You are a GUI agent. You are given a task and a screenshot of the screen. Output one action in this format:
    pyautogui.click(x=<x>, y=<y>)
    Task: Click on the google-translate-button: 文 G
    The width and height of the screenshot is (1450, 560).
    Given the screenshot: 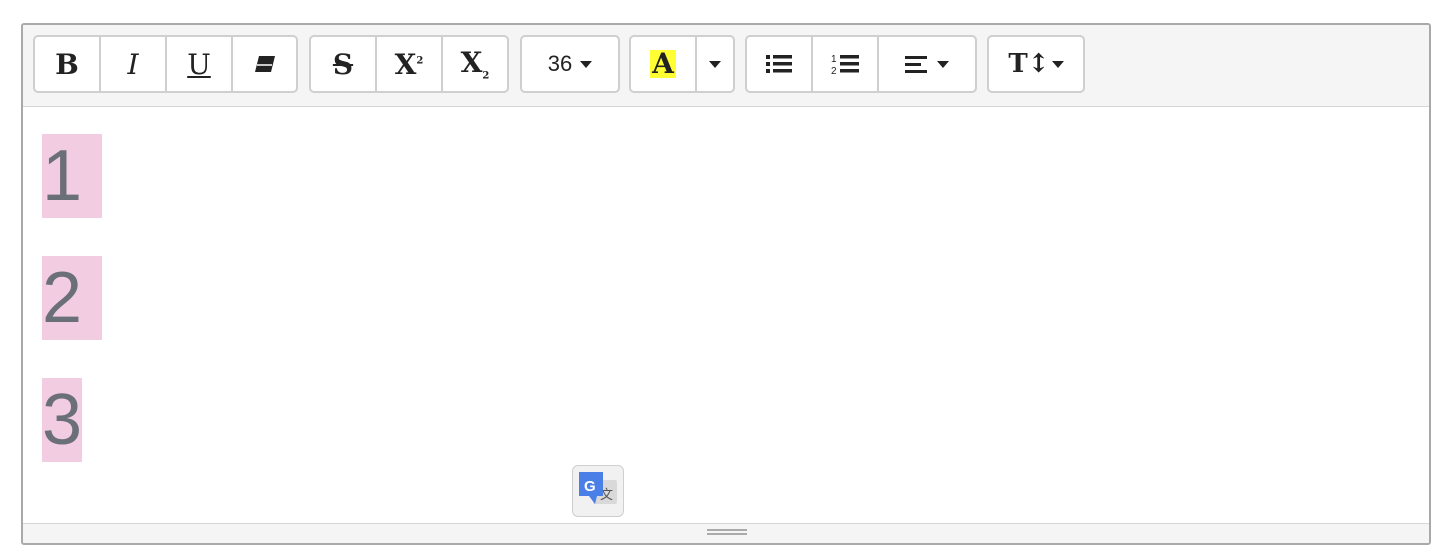 What is the action you would take?
    pyautogui.click(x=598, y=491)
    